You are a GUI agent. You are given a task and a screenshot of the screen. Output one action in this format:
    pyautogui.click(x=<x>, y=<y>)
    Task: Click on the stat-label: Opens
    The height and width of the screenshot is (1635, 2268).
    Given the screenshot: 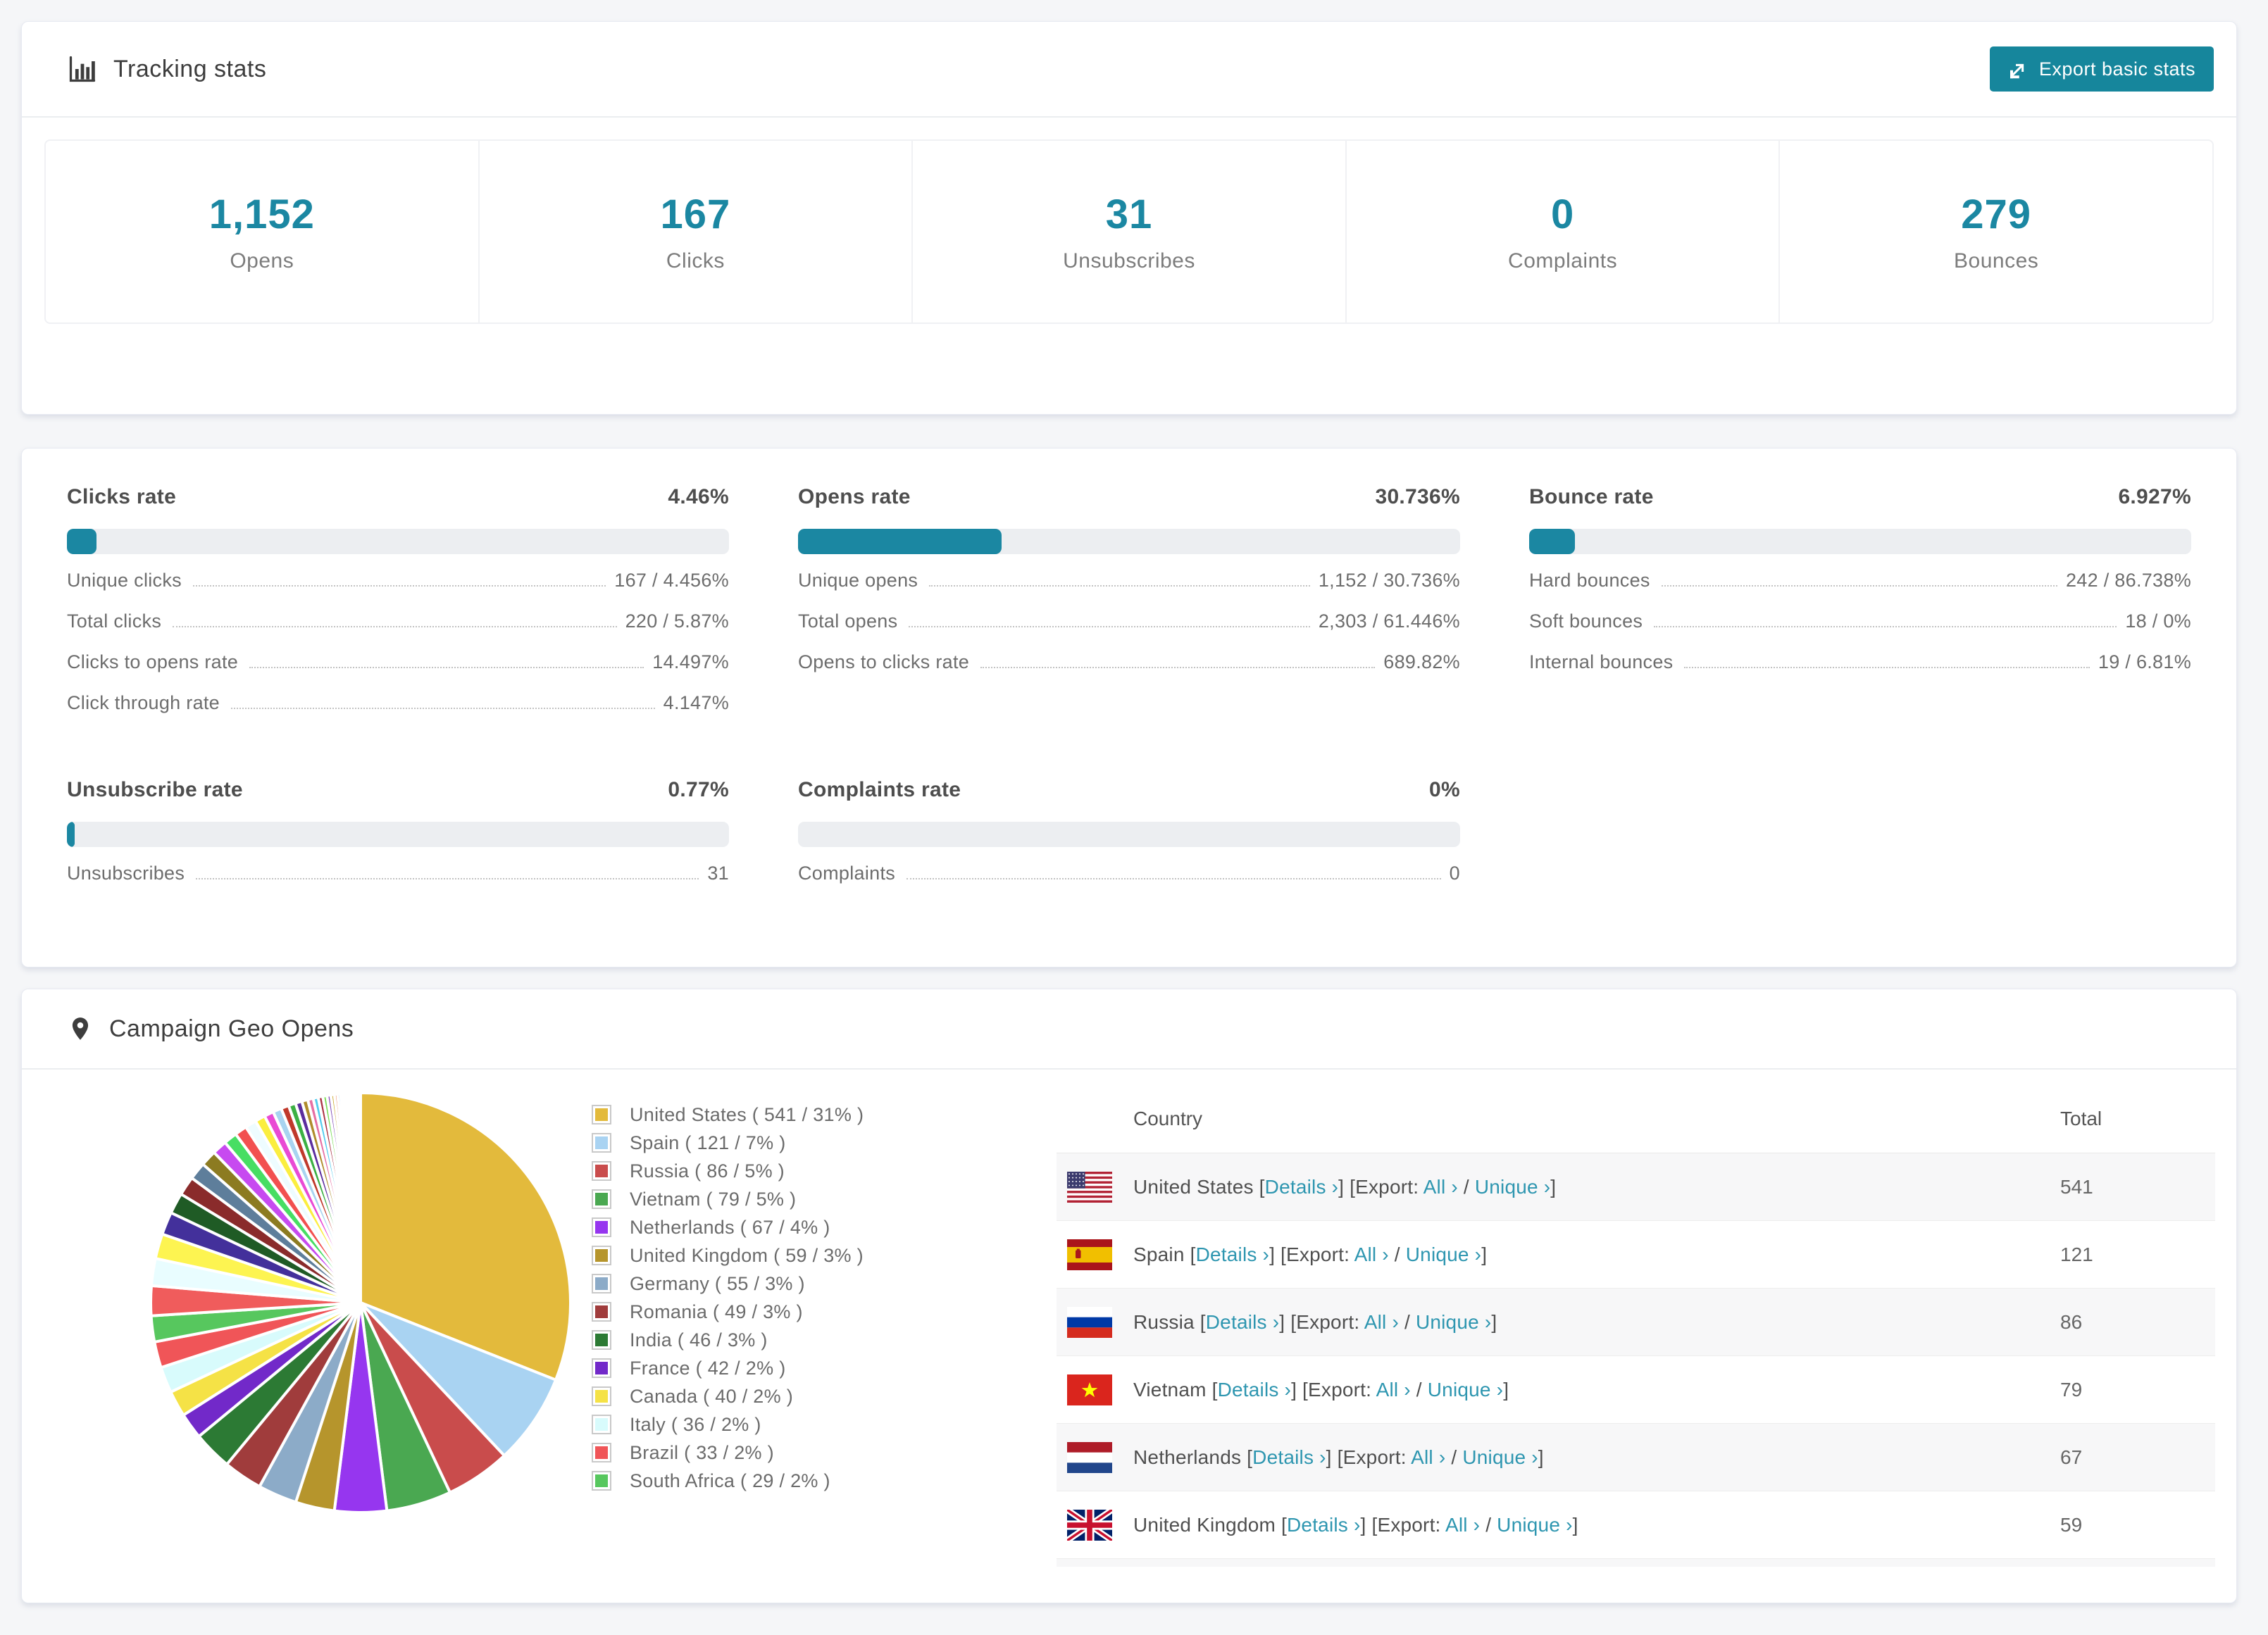 What is the action you would take?
    pyautogui.click(x=262, y=260)
    